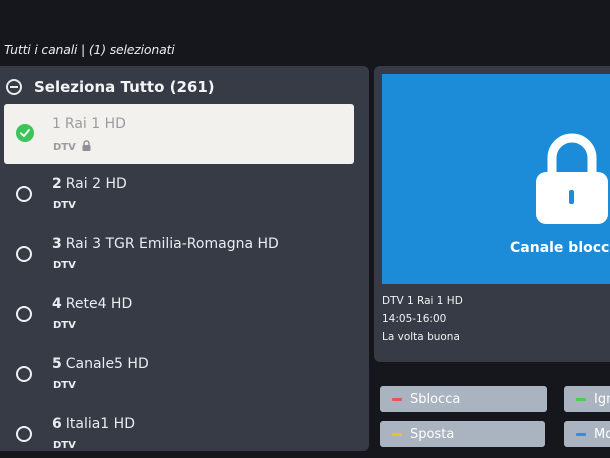 This screenshot has height=458, width=610. I want to click on checkmark-icon, so click(25, 133).